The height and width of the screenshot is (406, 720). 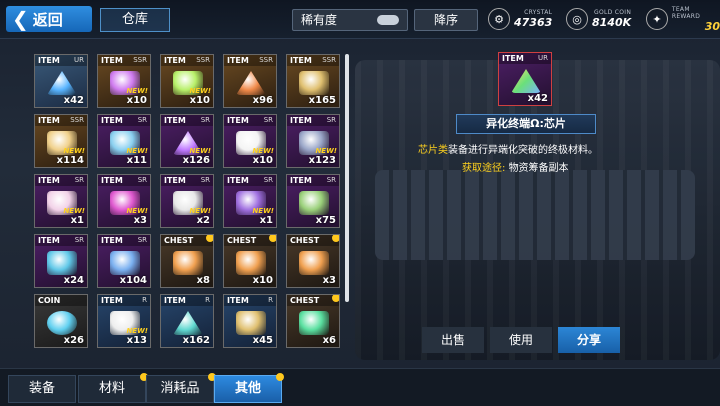 I want to click on inventory-item-prism-chip: ITEM UR x42, so click(x=61, y=81).